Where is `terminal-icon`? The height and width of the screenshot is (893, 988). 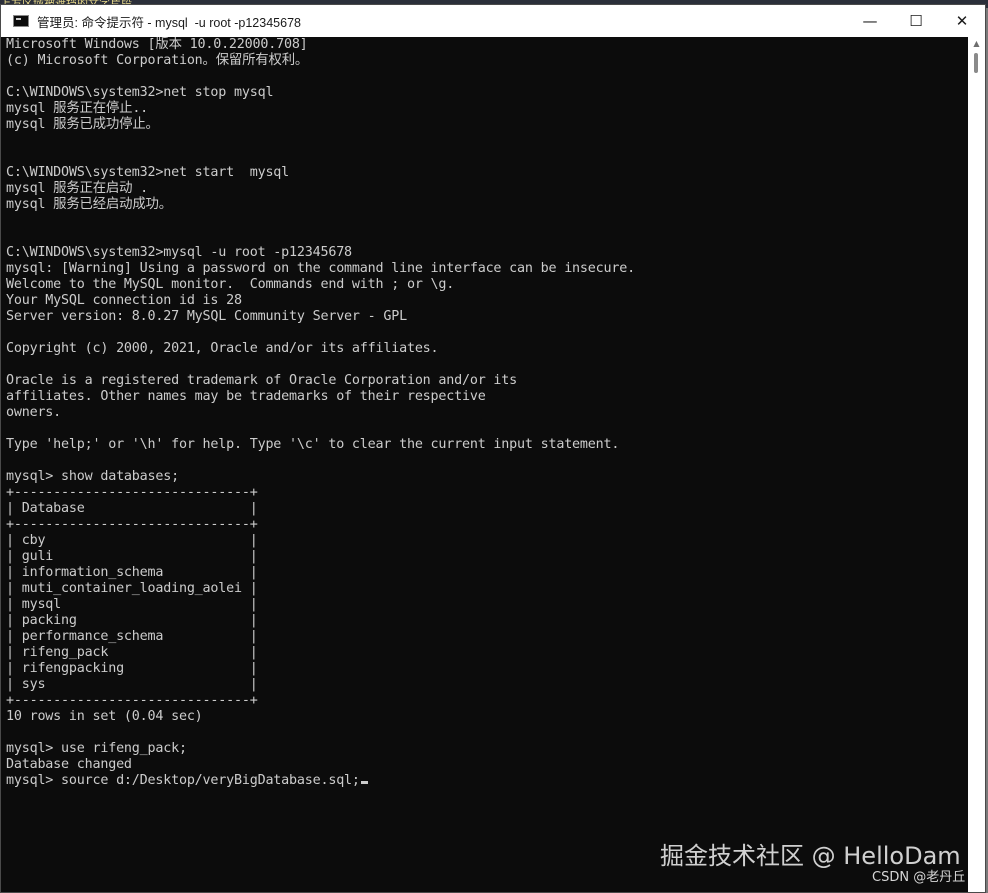 terminal-icon is located at coordinates (21, 21).